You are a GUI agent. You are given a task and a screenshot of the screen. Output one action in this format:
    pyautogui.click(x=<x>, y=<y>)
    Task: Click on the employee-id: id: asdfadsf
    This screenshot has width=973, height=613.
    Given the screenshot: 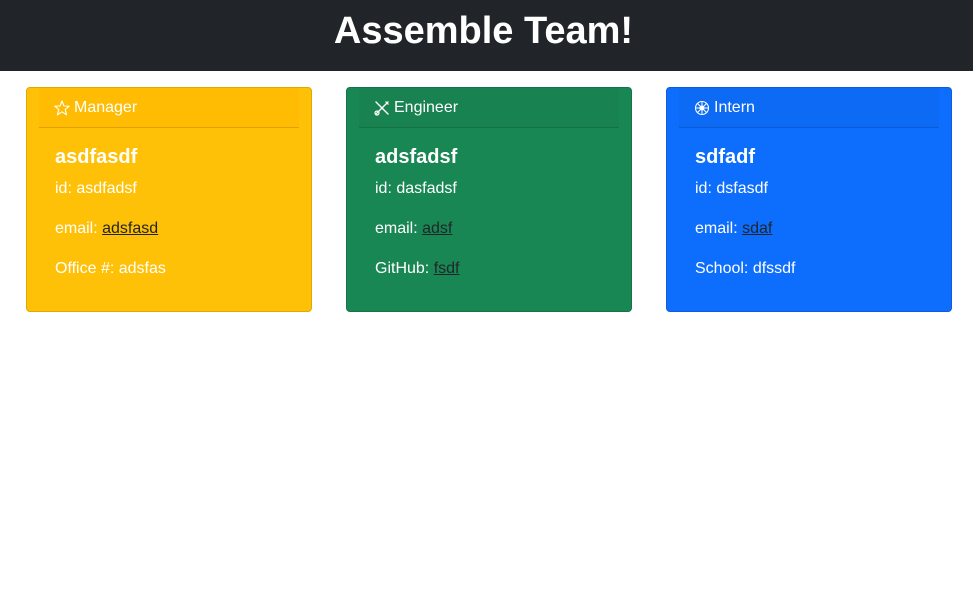 What is the action you would take?
    pyautogui.click(x=183, y=189)
    